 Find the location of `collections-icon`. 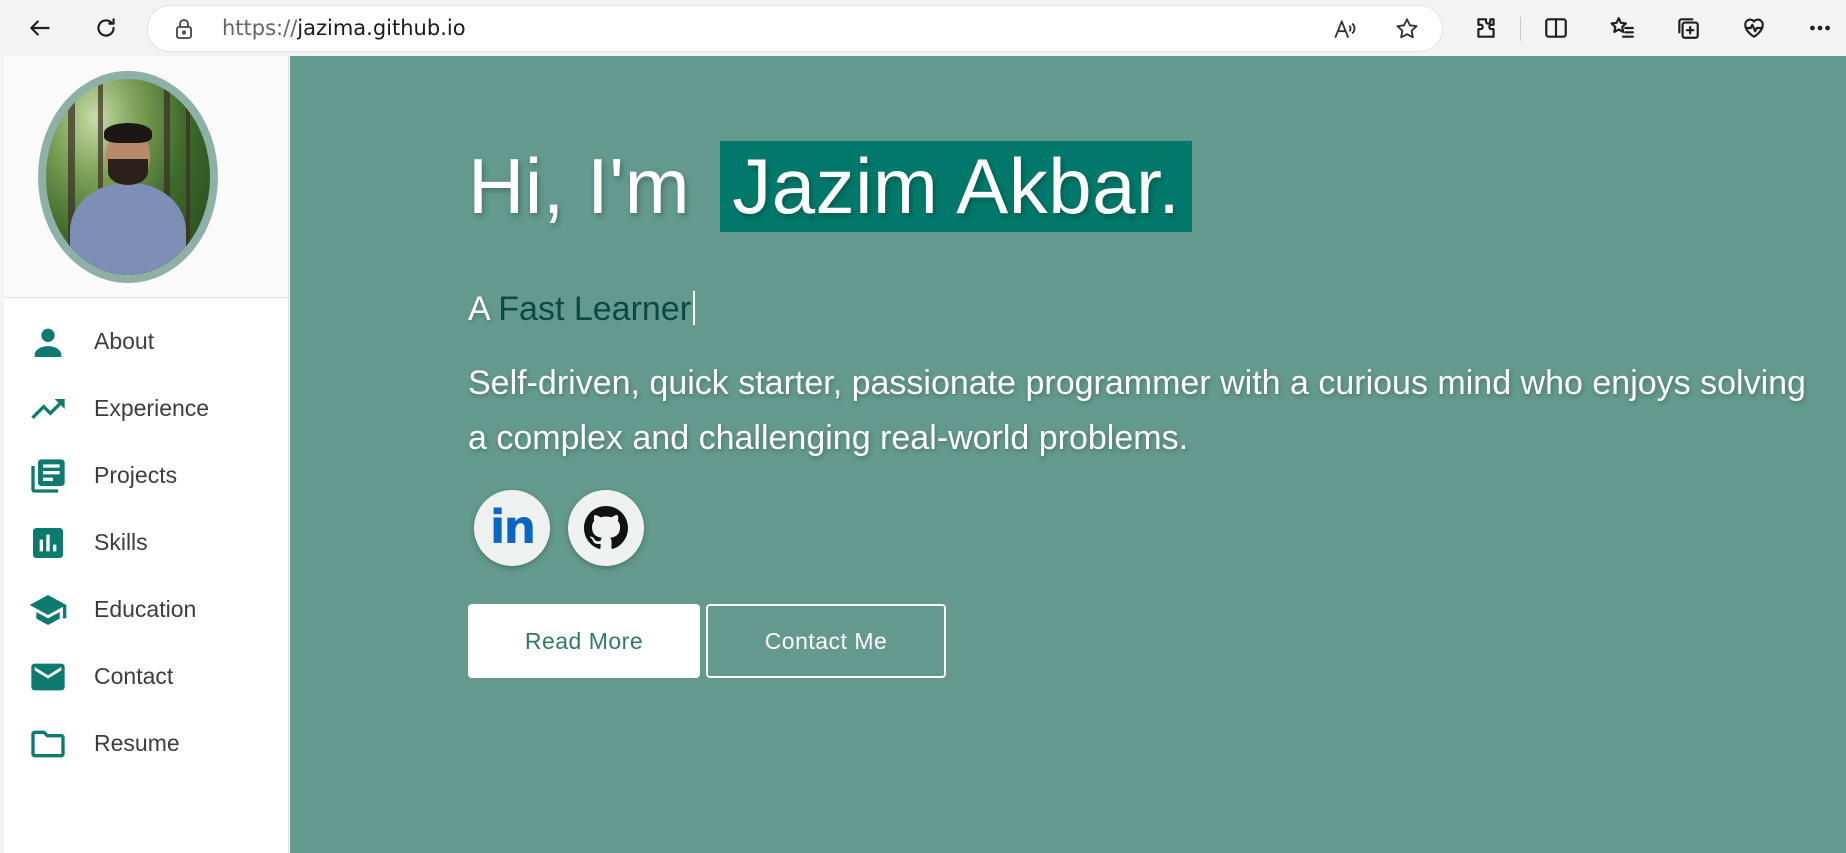

collections-icon is located at coordinates (1688, 28).